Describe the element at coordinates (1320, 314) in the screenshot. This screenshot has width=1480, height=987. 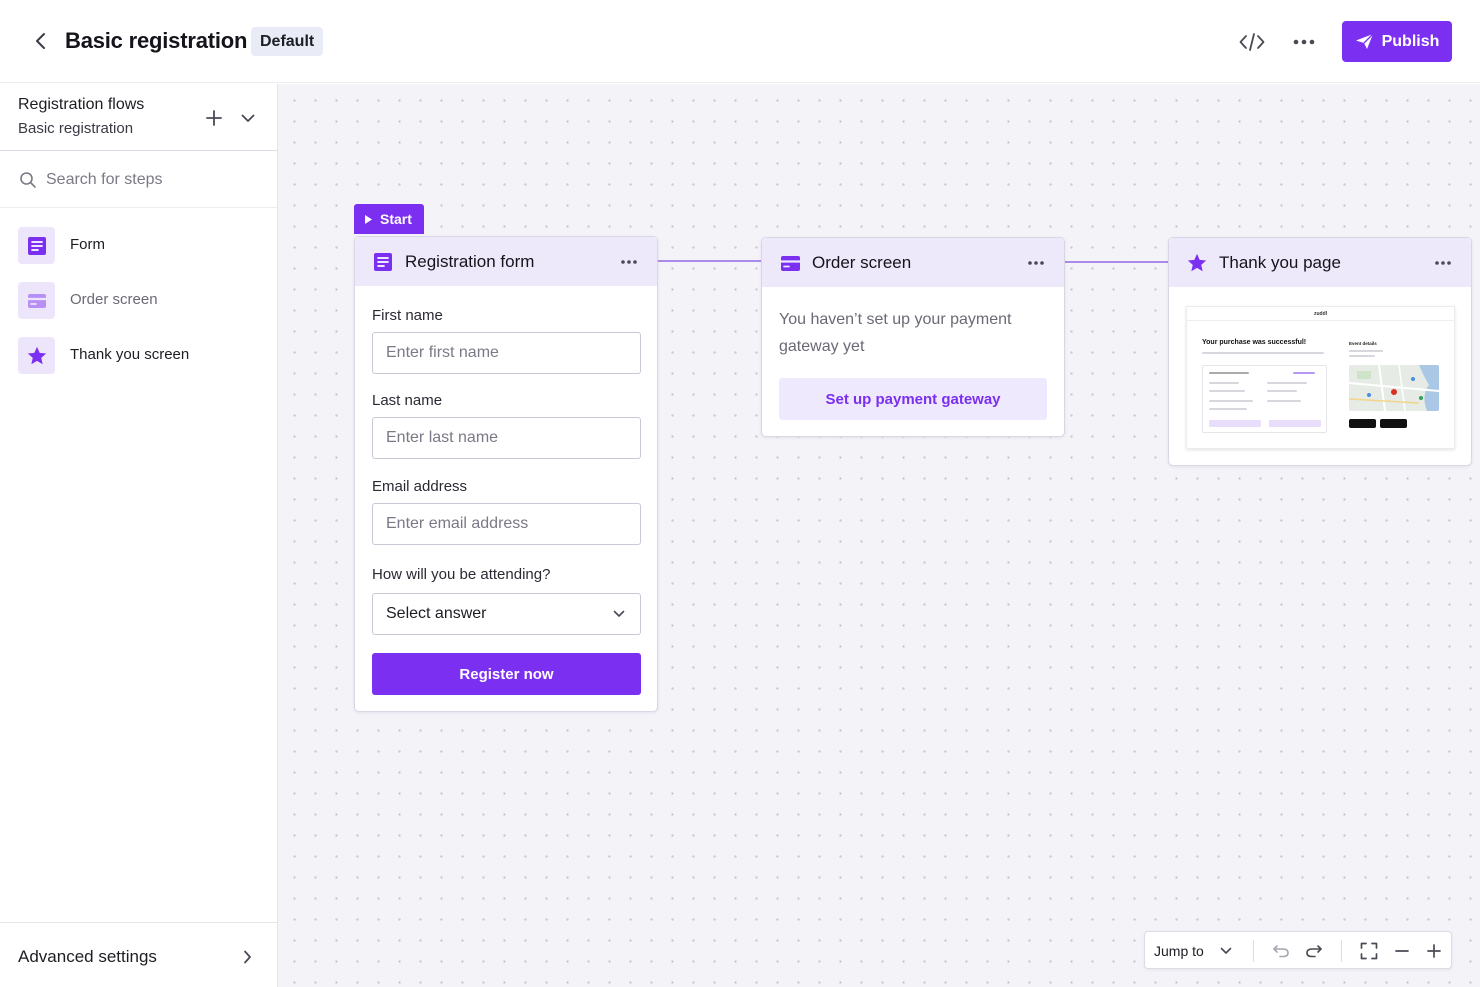
I see `preview-logo: zuddl` at that location.